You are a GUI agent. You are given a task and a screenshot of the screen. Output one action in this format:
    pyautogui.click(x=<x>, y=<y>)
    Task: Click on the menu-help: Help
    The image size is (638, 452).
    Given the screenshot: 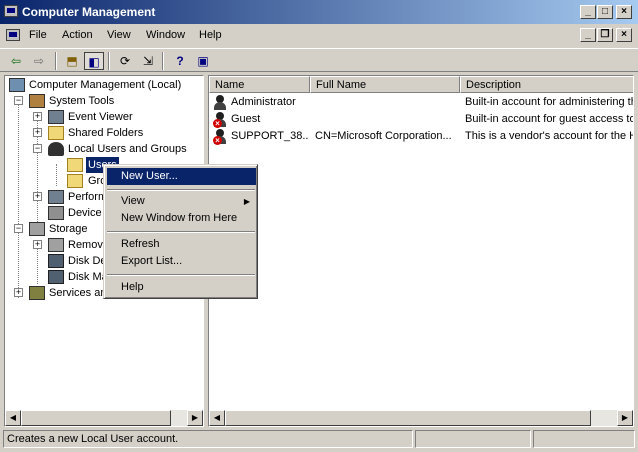 What is the action you would take?
    pyautogui.click(x=210, y=35)
    